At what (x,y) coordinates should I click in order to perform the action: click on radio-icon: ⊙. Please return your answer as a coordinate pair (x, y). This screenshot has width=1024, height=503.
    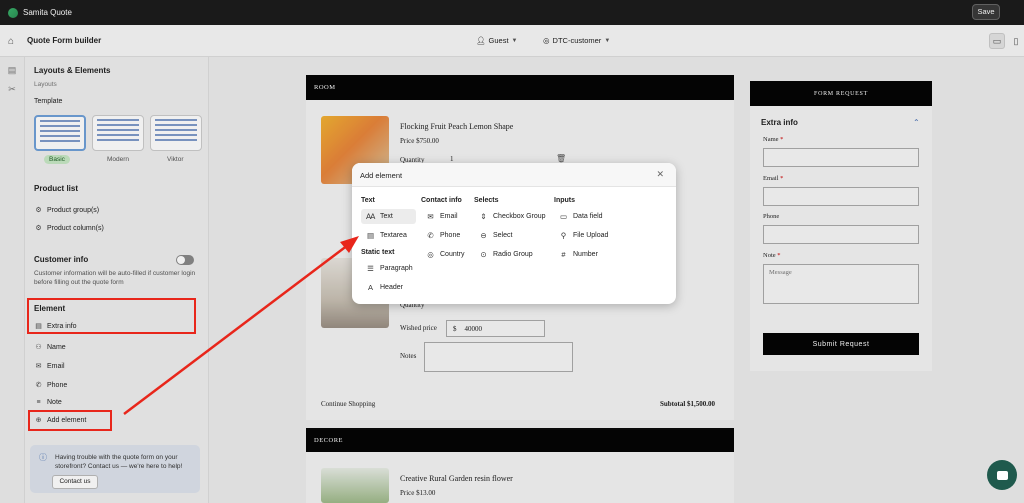
    Looking at the image, I should click on (483, 254).